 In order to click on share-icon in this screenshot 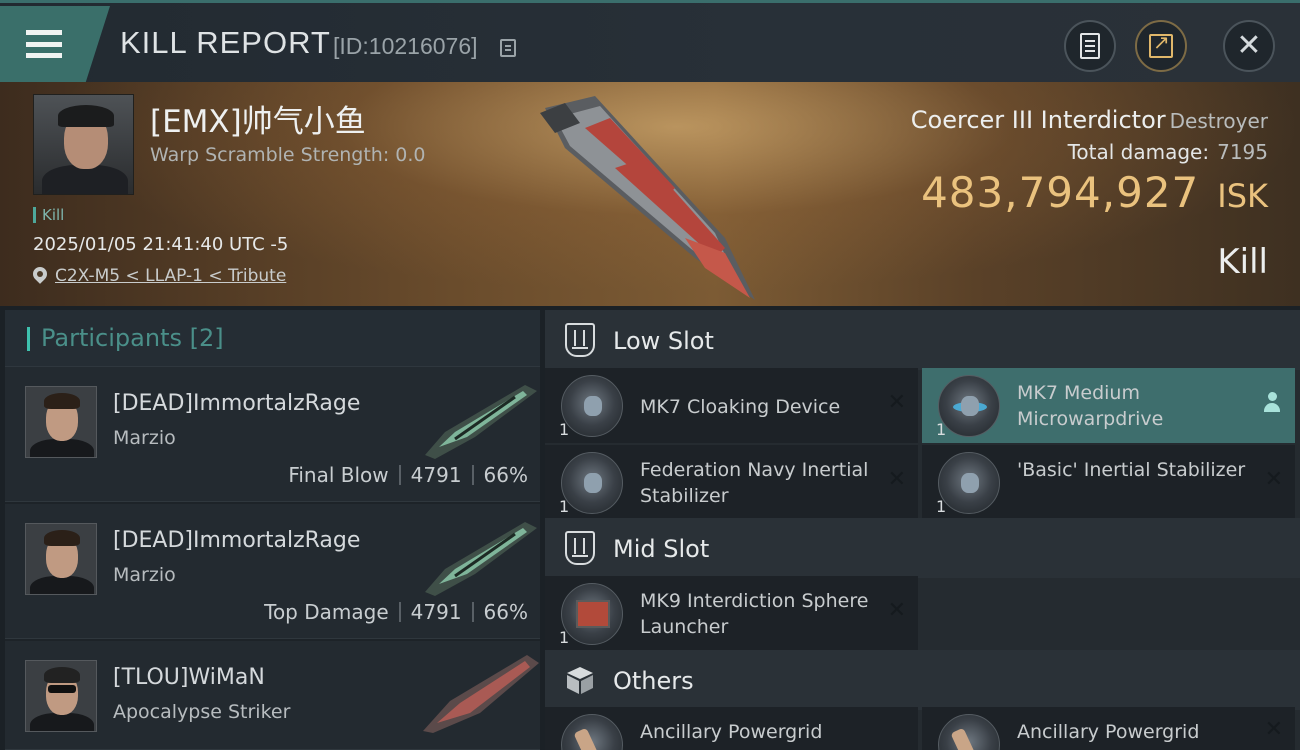, I will do `click(1161, 44)`.